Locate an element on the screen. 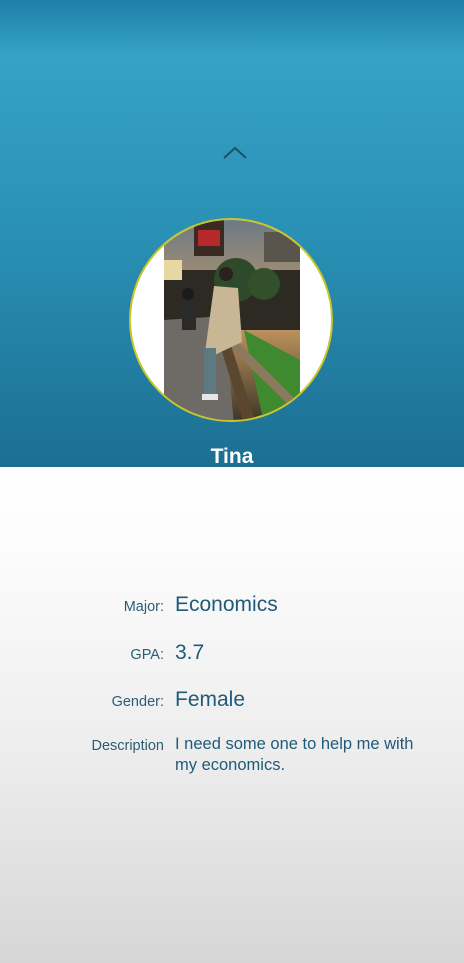  avatar is located at coordinates (231, 320).